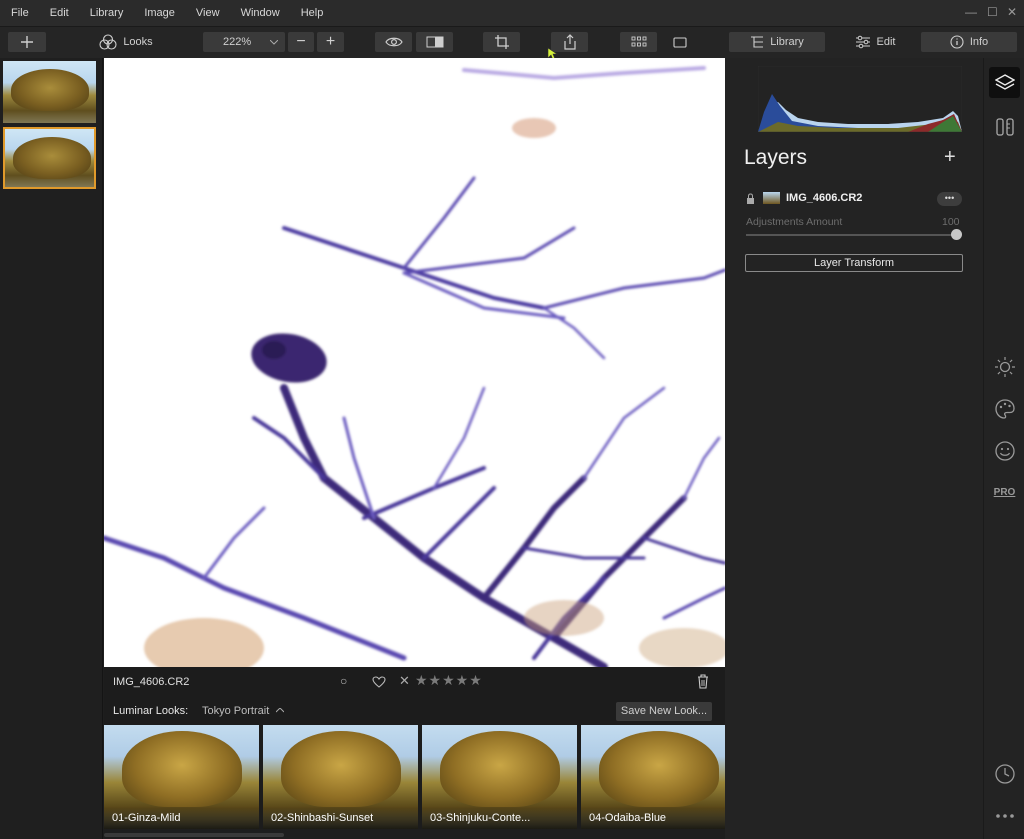  What do you see at coordinates (971, 12) in the screenshot?
I see `minimize-button: —` at bounding box center [971, 12].